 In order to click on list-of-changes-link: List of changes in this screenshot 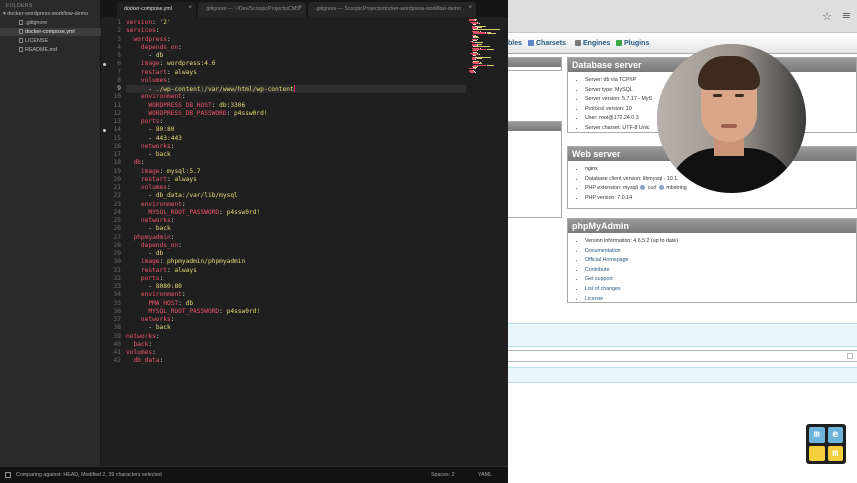, I will do `click(720, 289)`.